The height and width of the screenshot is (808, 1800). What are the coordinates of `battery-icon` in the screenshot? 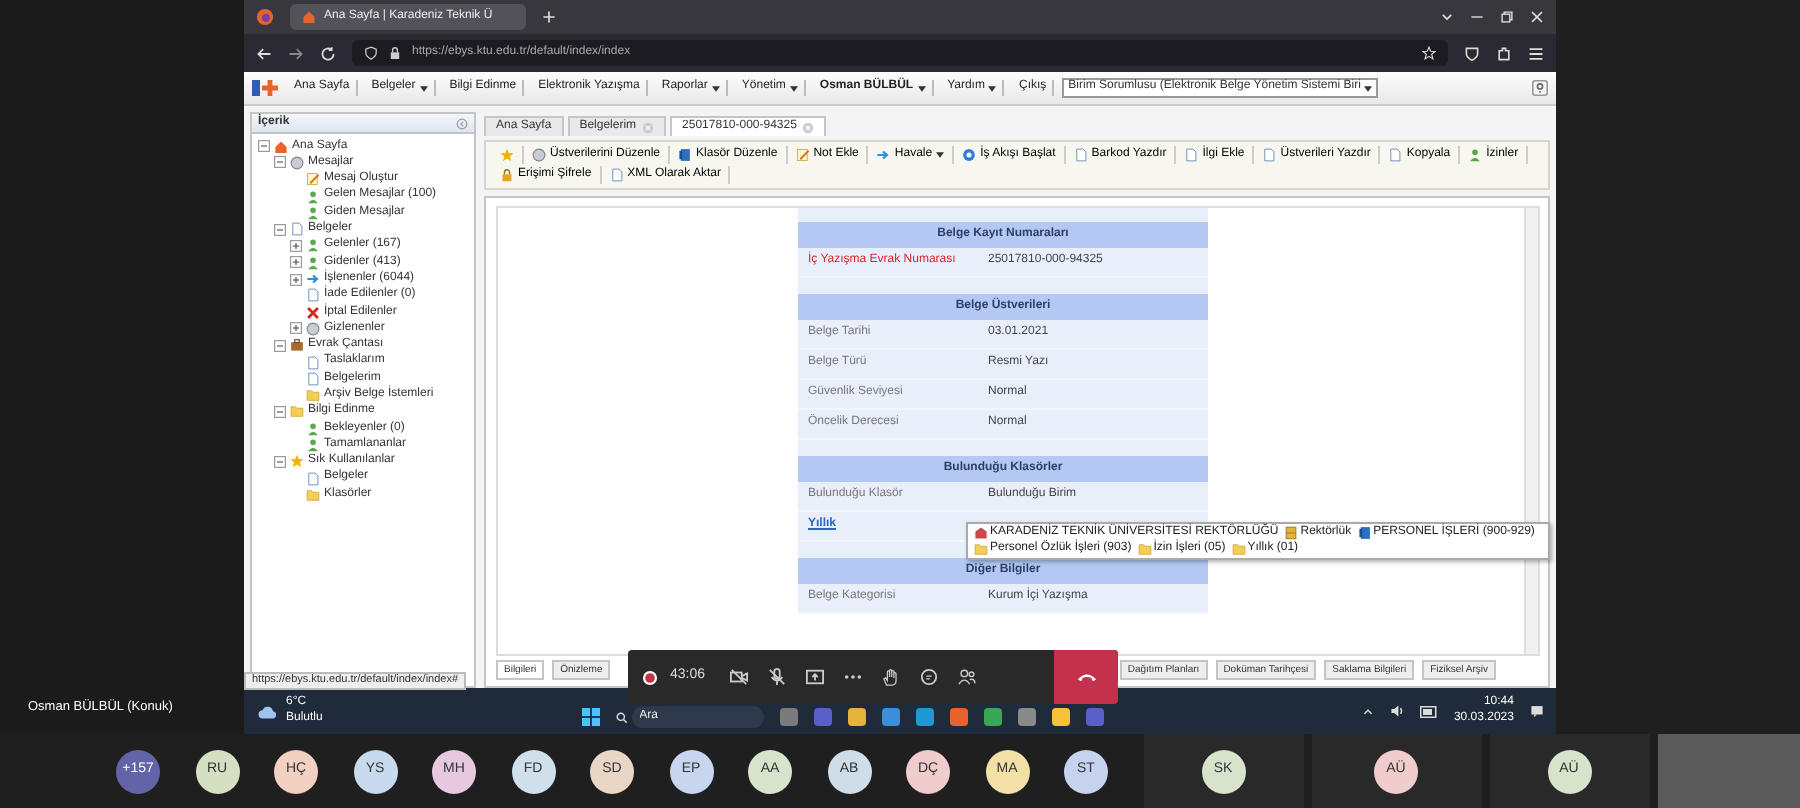 It's located at (1428, 711).